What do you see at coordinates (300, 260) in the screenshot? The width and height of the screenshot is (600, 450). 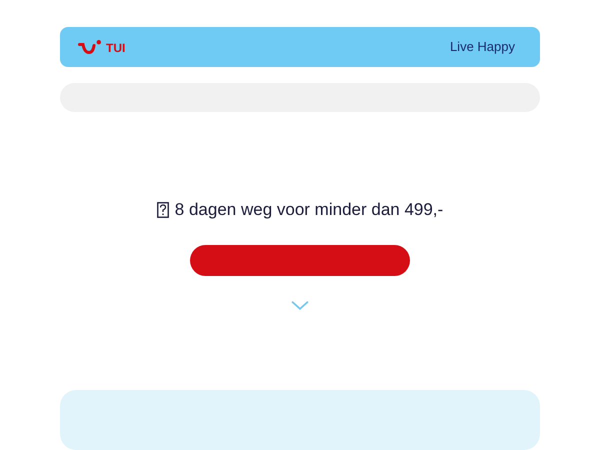 I see `cta-button` at bounding box center [300, 260].